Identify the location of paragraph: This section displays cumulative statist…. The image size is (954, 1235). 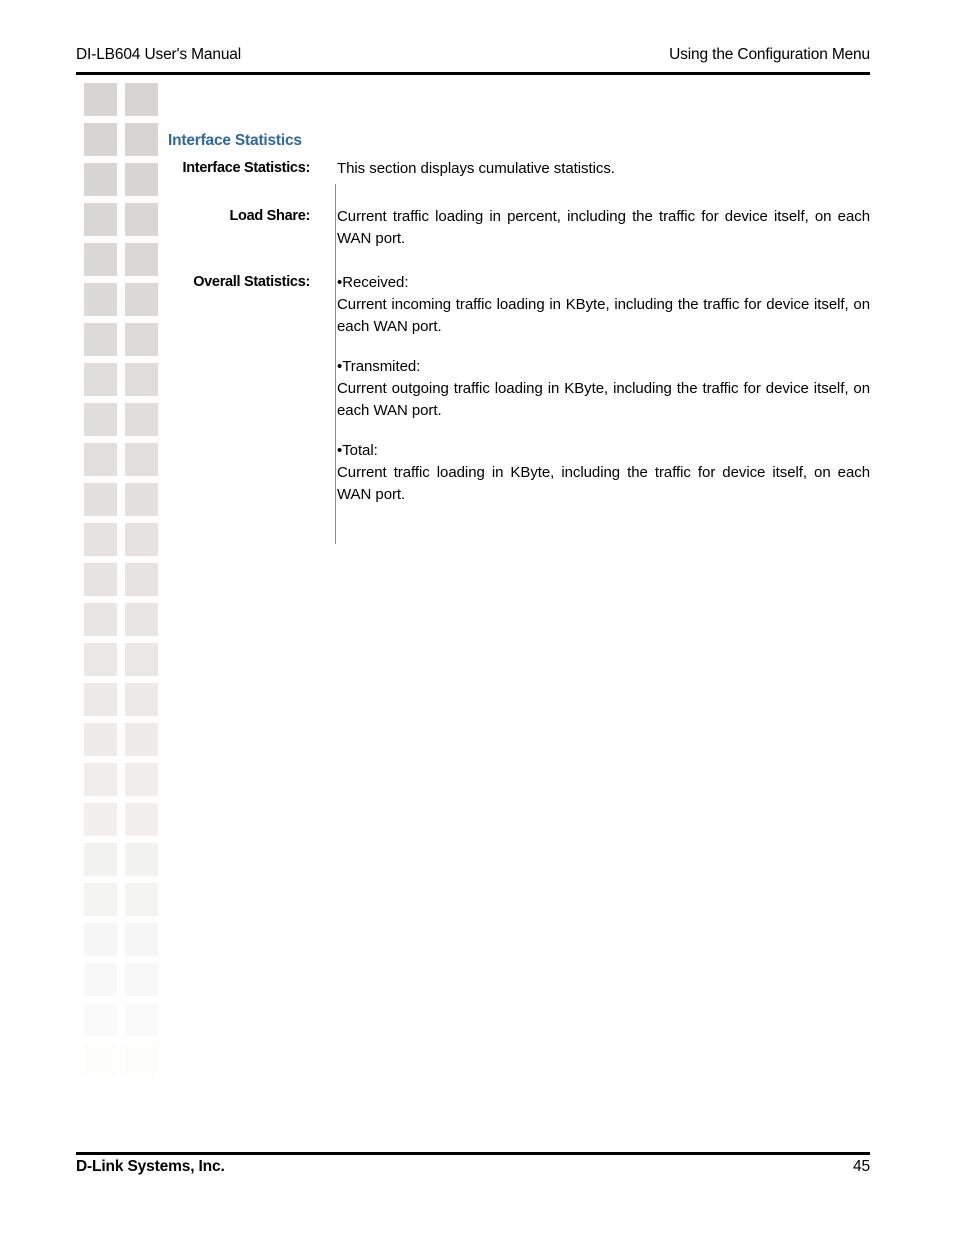
(476, 169).